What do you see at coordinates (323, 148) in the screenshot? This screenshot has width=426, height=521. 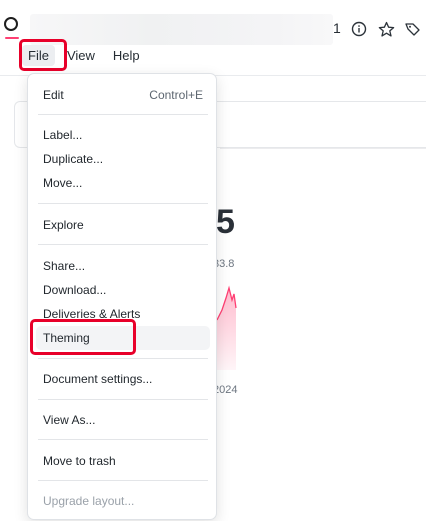 I see `content-divider` at bounding box center [323, 148].